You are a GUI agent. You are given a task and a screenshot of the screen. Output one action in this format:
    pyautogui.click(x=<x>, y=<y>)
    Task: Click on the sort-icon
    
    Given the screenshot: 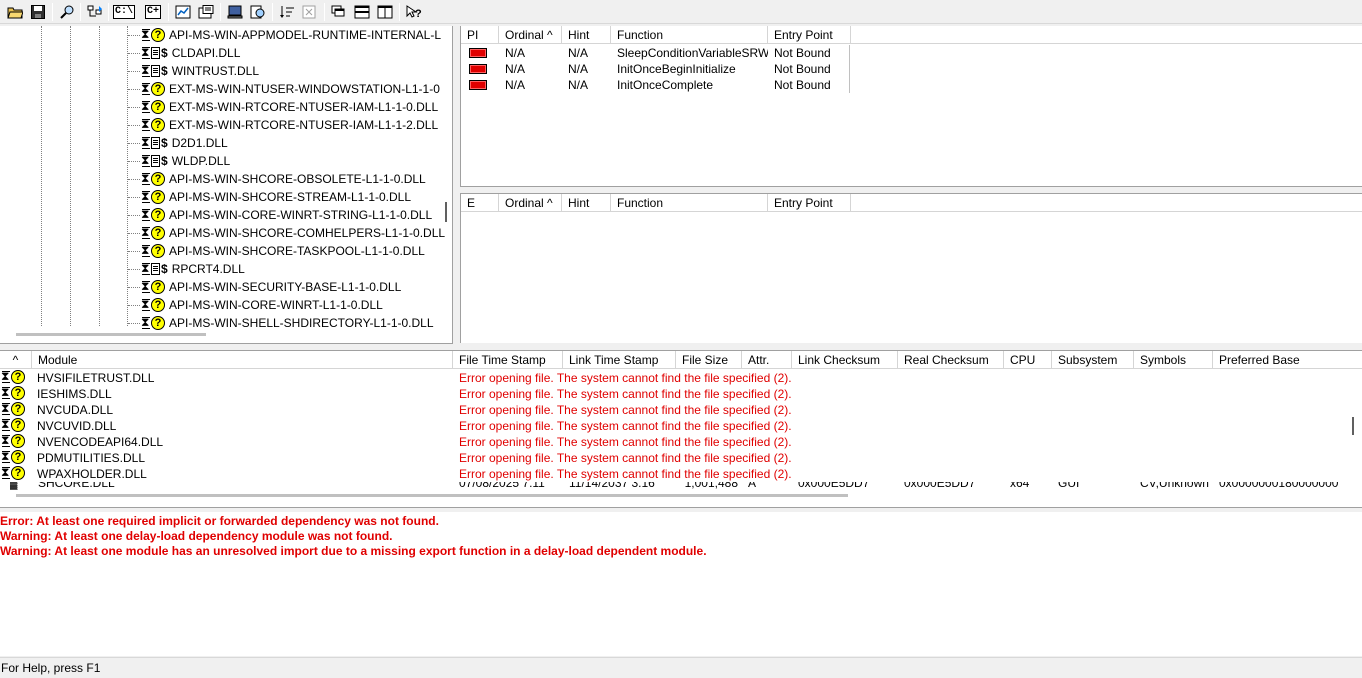 What is the action you would take?
    pyautogui.click(x=287, y=12)
    